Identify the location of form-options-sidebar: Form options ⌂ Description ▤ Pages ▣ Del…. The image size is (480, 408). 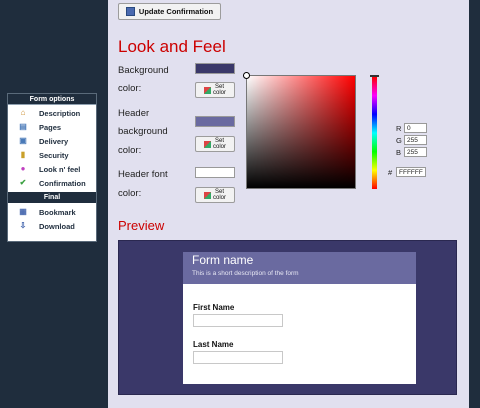
(52, 167).